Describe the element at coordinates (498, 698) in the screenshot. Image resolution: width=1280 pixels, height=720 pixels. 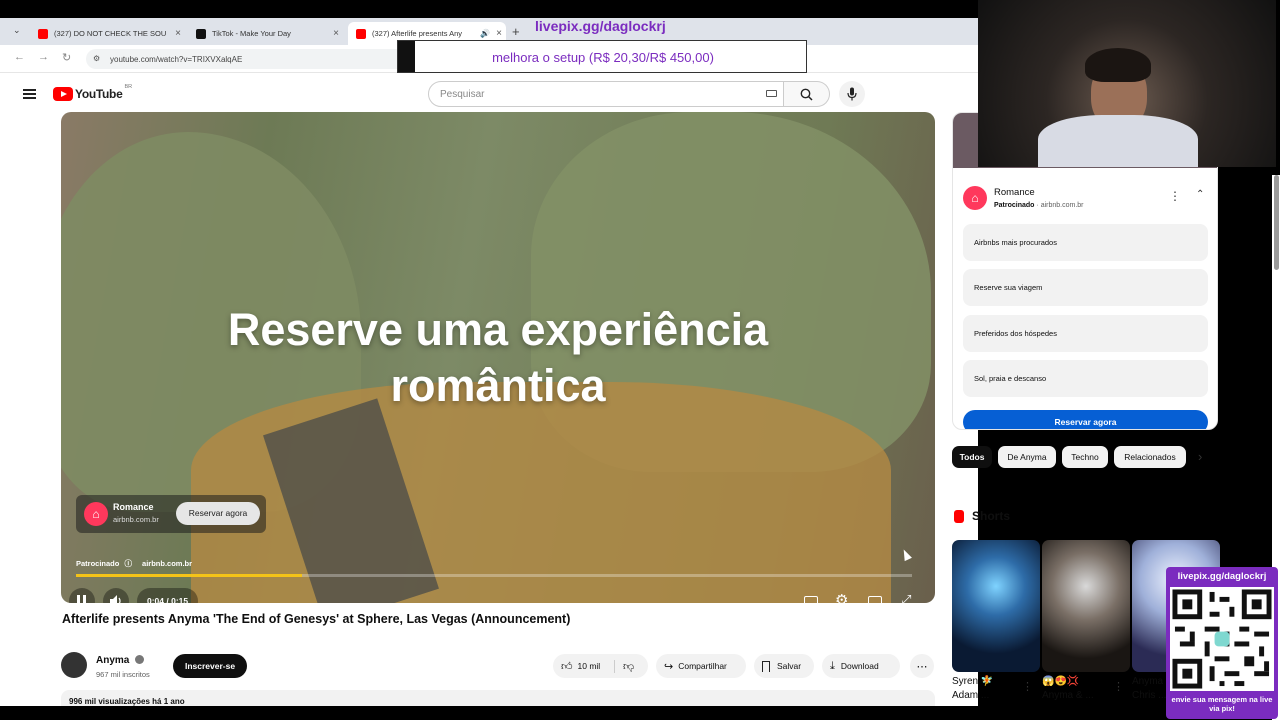
I see `description-box: 996 mil visualizações há 1 ano` at that location.